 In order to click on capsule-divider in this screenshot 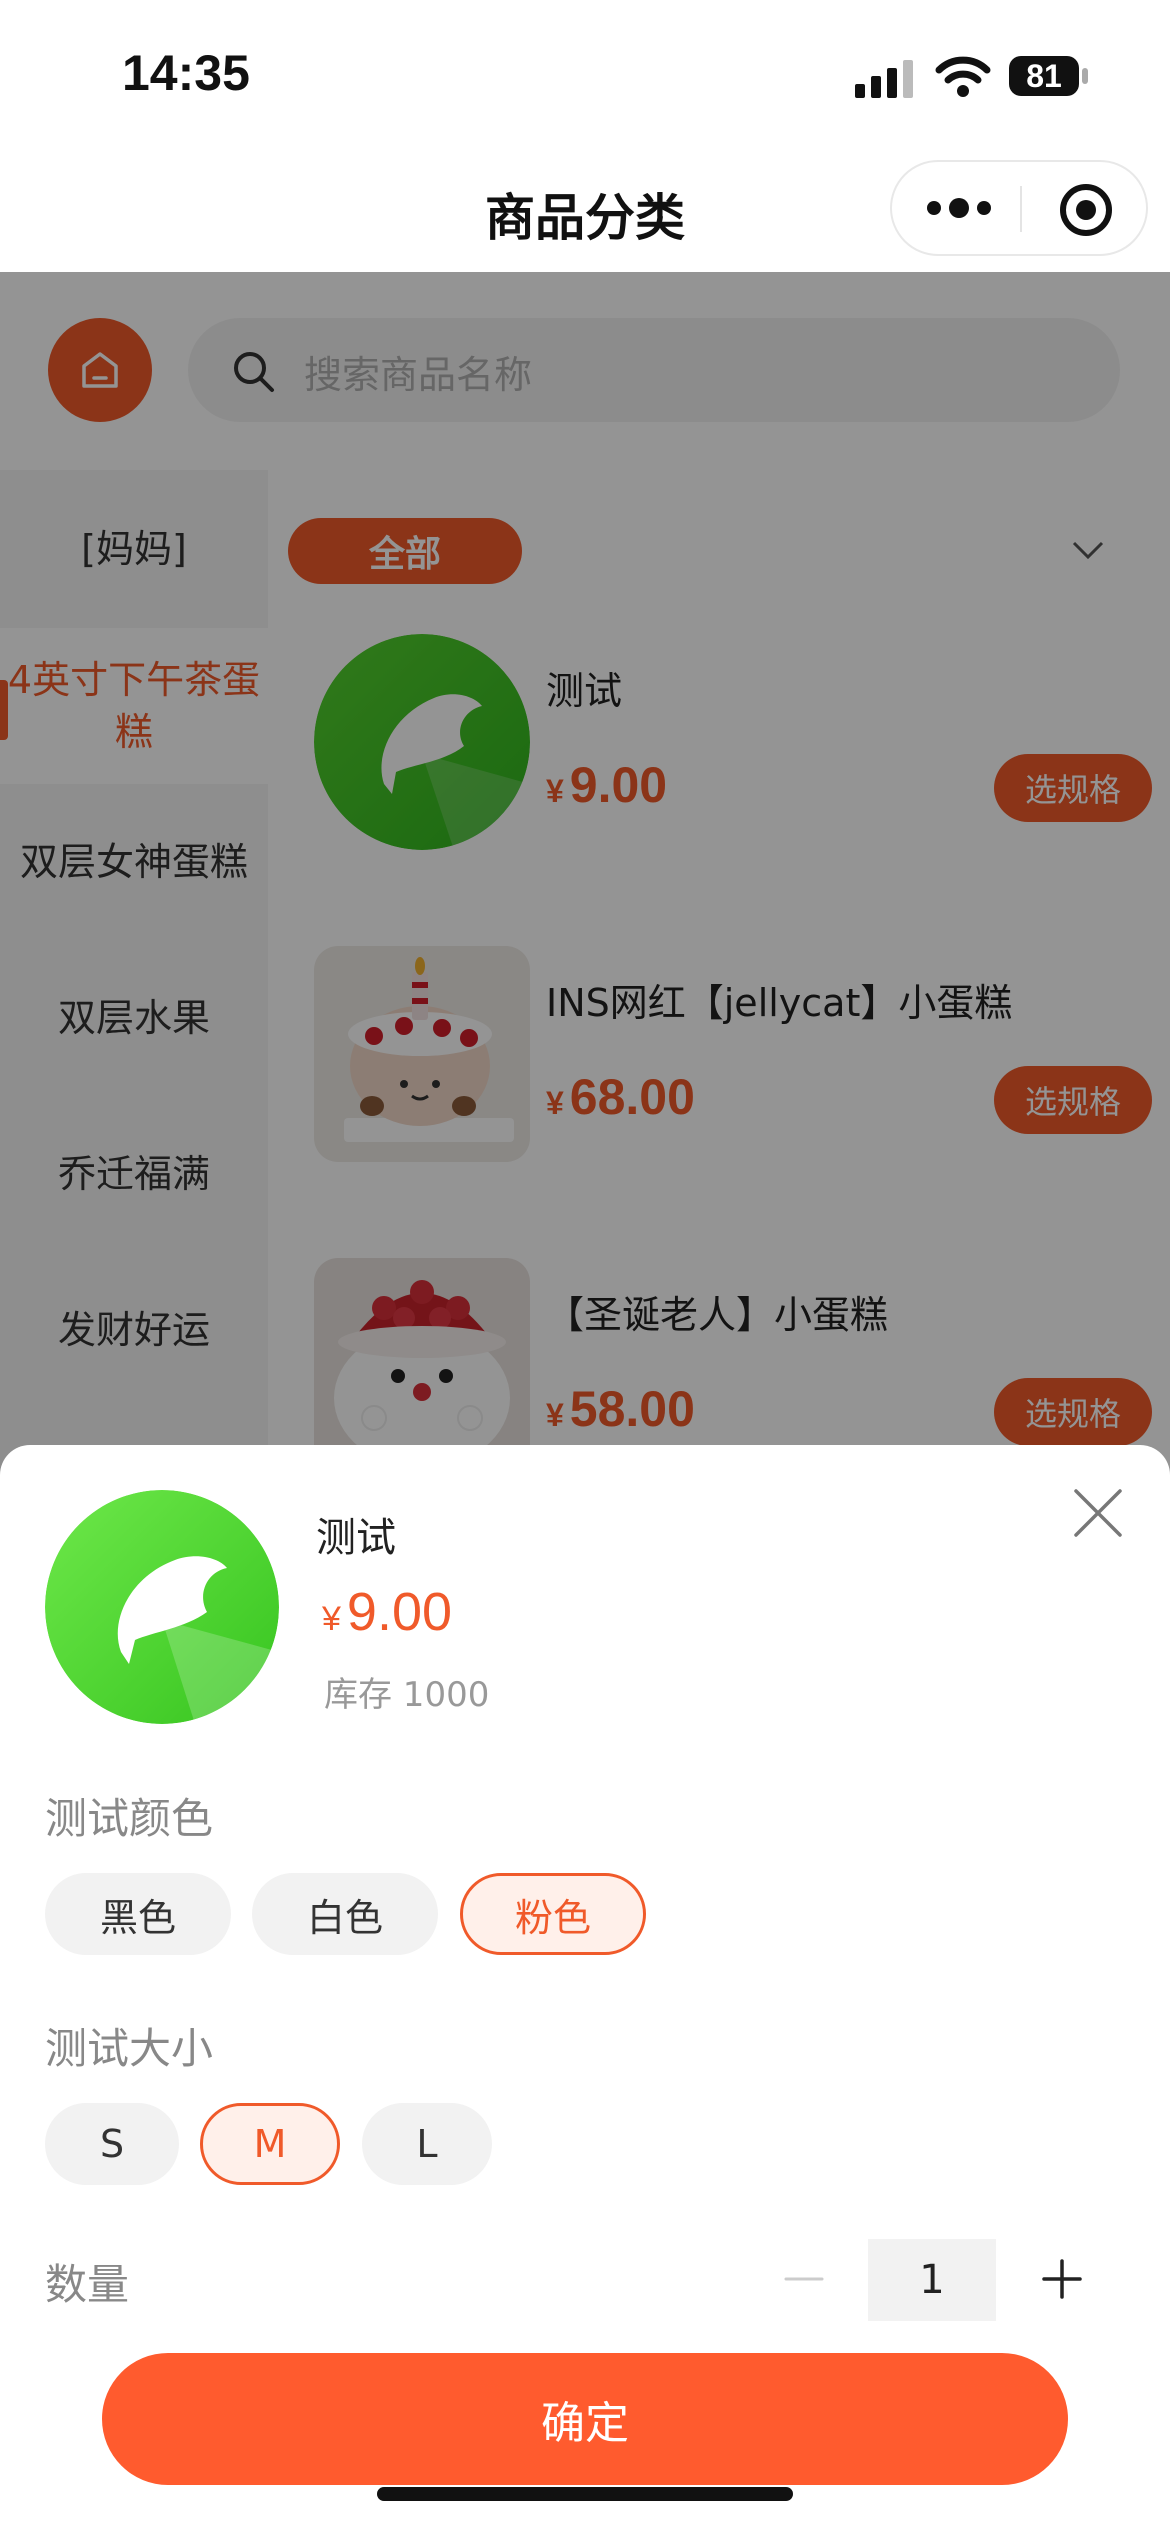, I will do `click(1021, 209)`.